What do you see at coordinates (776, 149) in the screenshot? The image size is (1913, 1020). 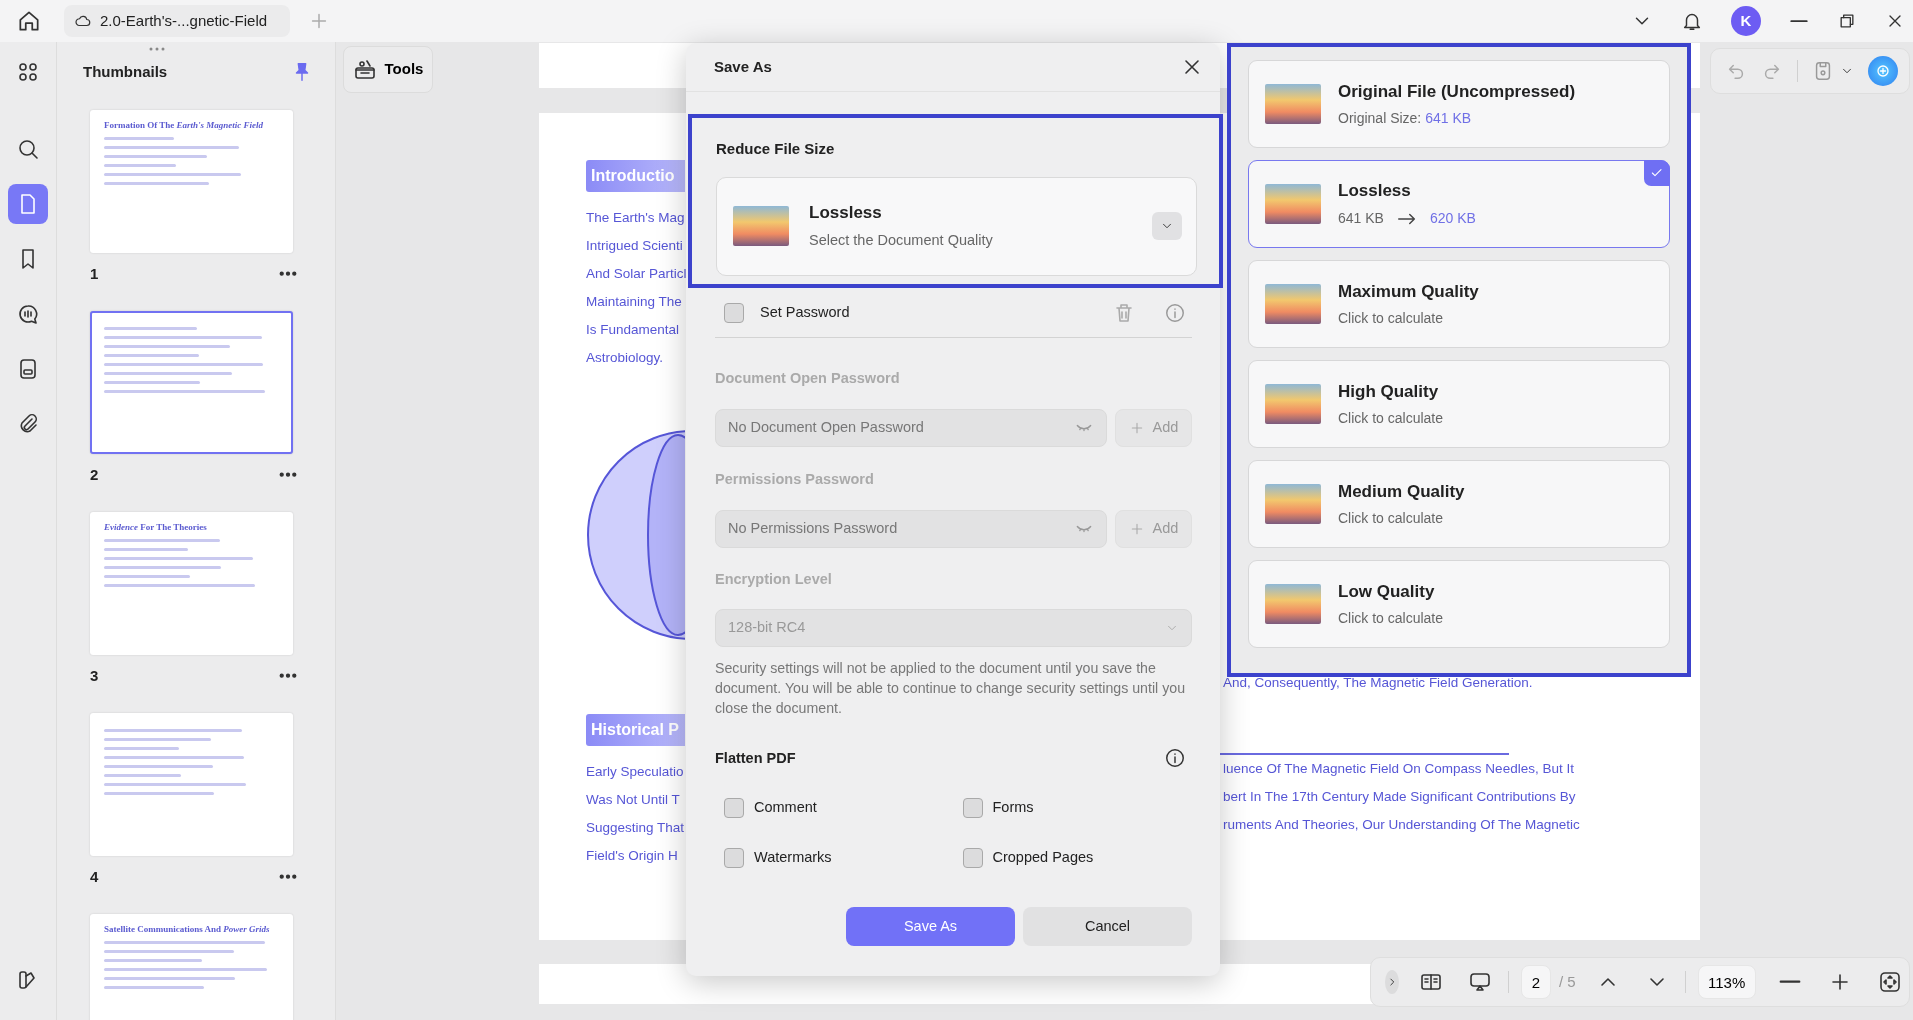 I see `section-heading: Reduce File Size` at bounding box center [776, 149].